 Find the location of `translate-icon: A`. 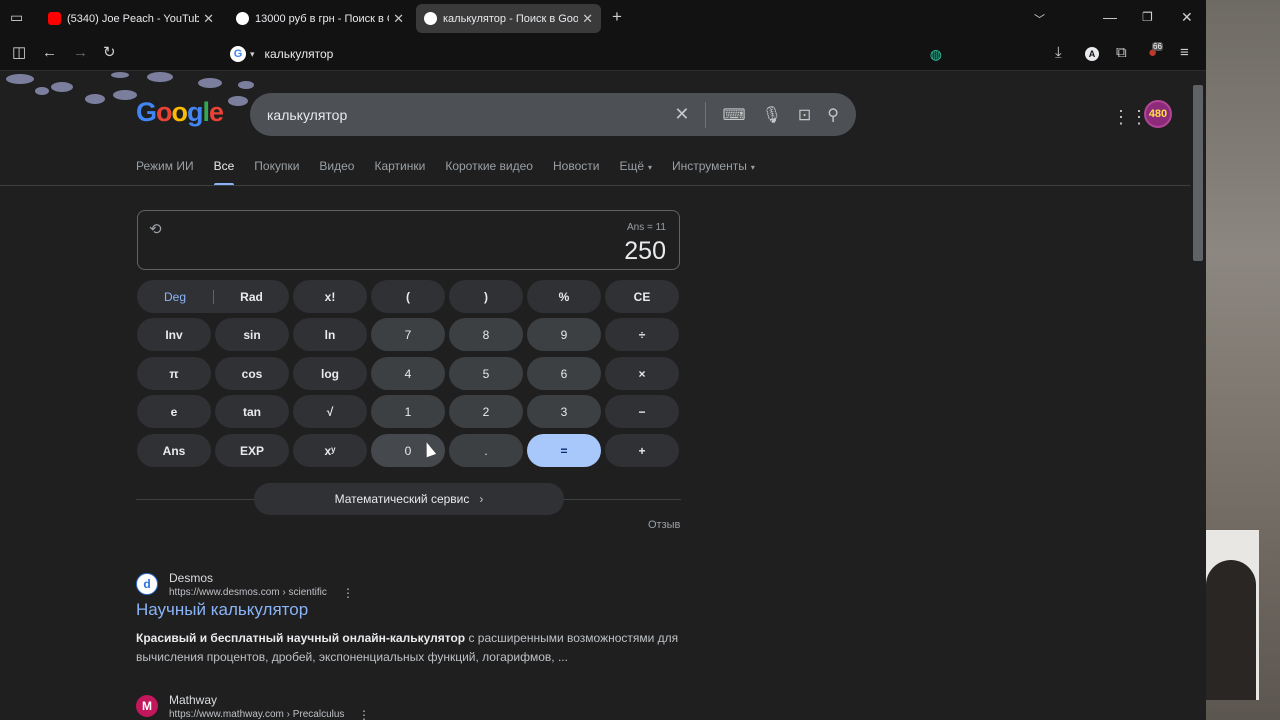

translate-icon: A is located at coordinates (1092, 54).